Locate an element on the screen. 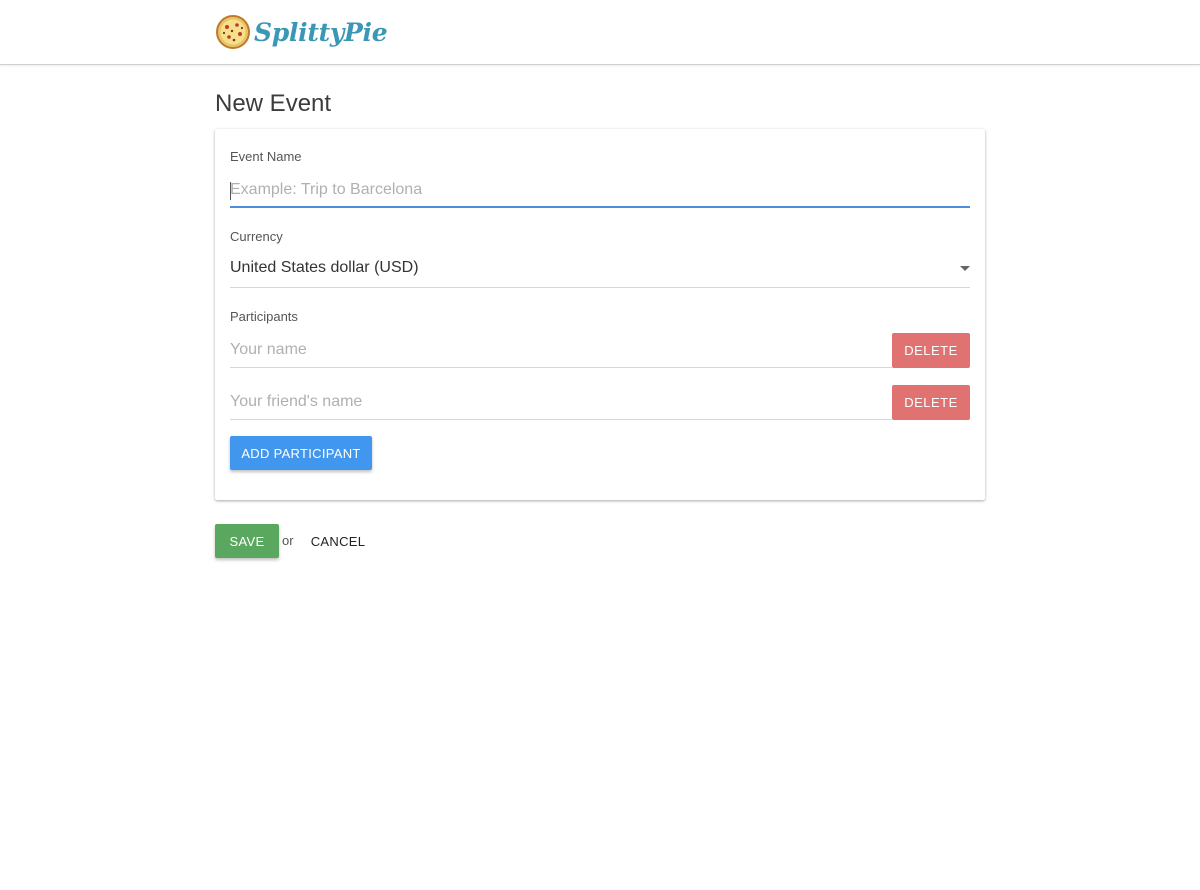  event-name-underline is located at coordinates (600, 207).